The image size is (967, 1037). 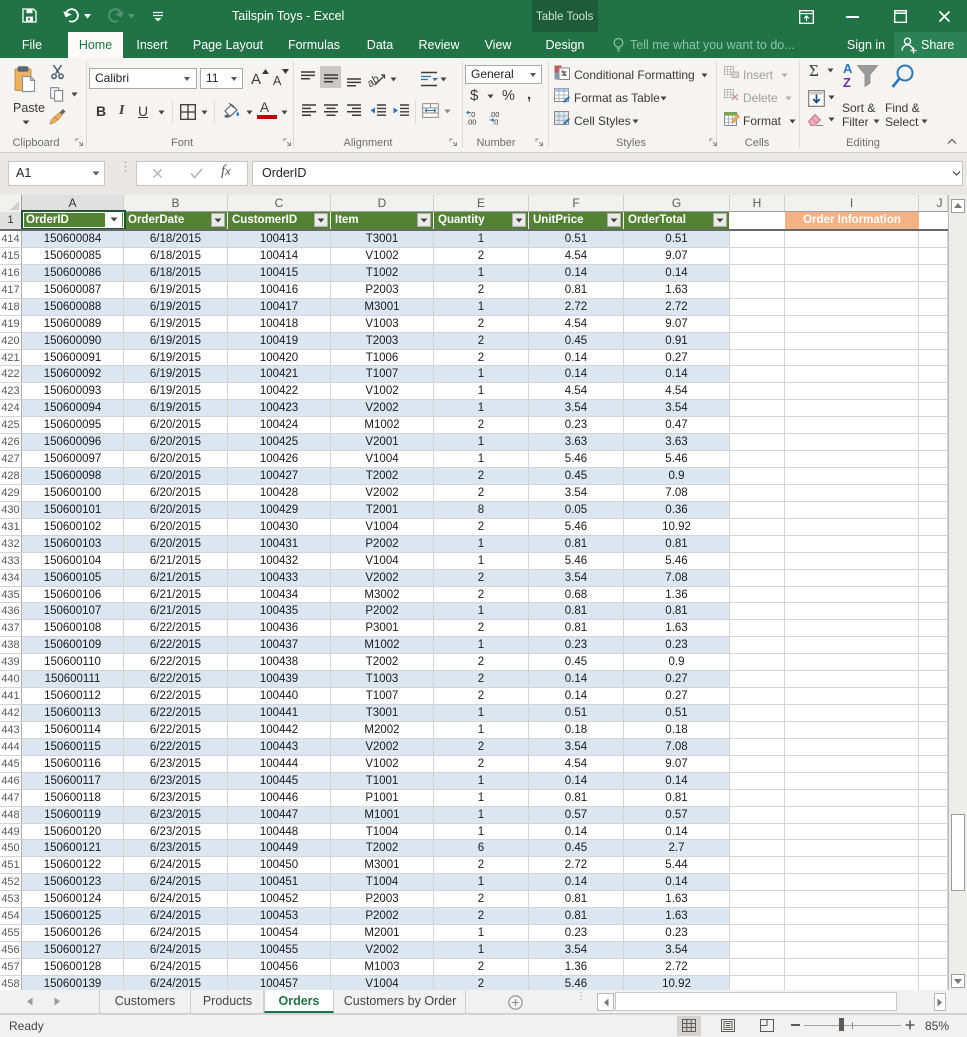 What do you see at coordinates (471, 122) in the screenshot?
I see `svg-text: .00` at bounding box center [471, 122].